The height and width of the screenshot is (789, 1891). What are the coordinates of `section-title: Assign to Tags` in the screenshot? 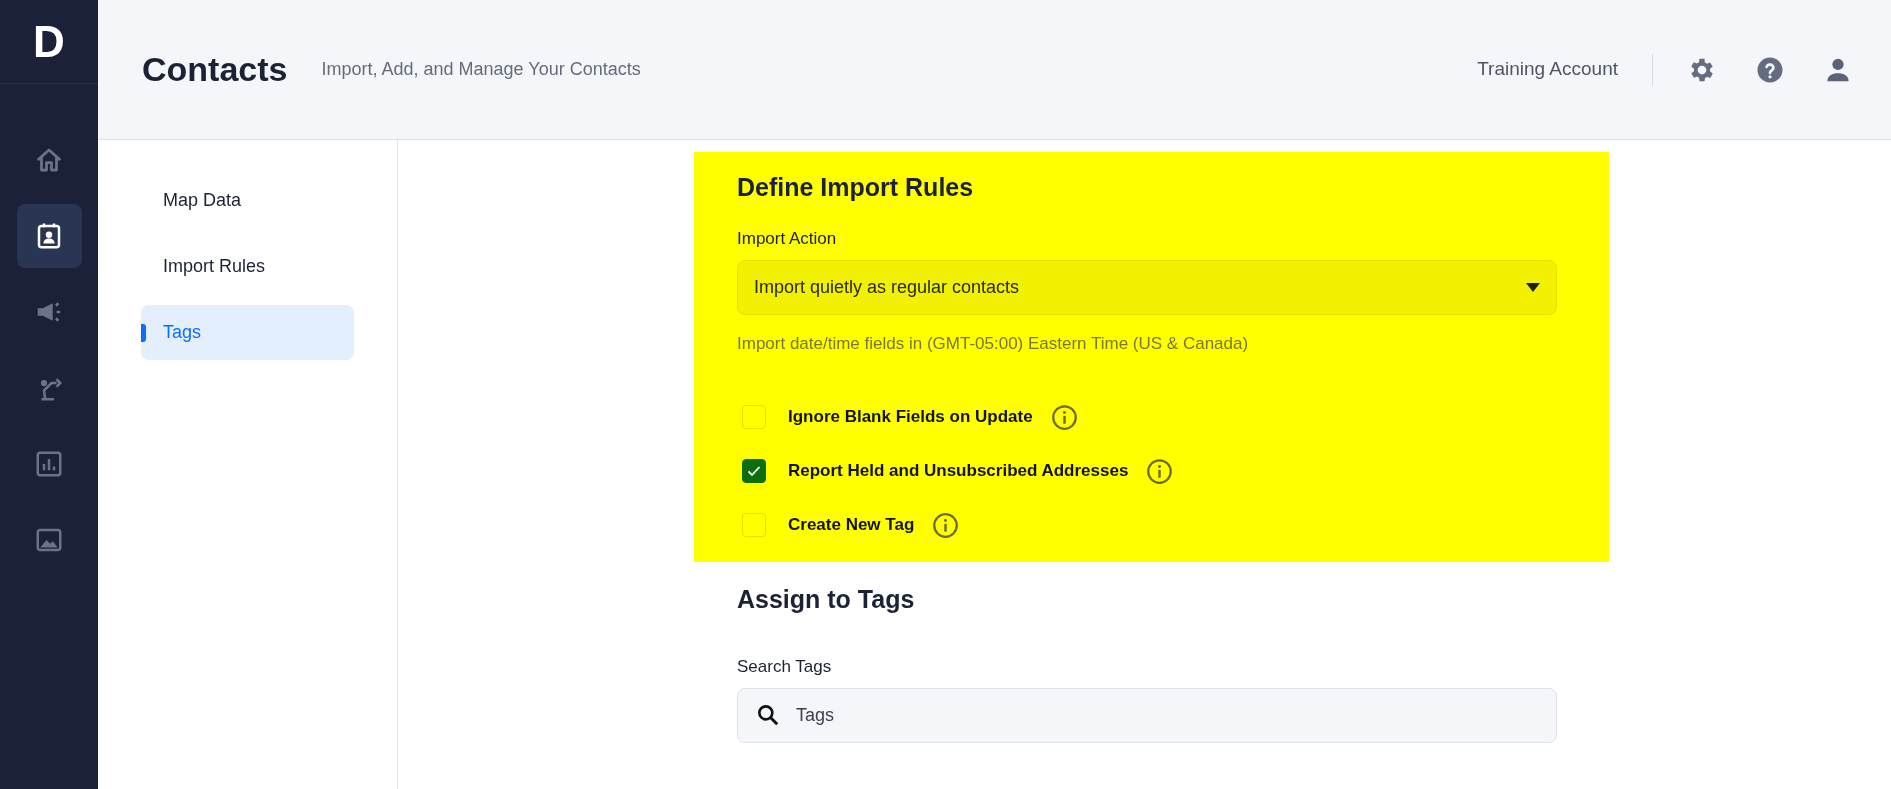 It's located at (826, 599).